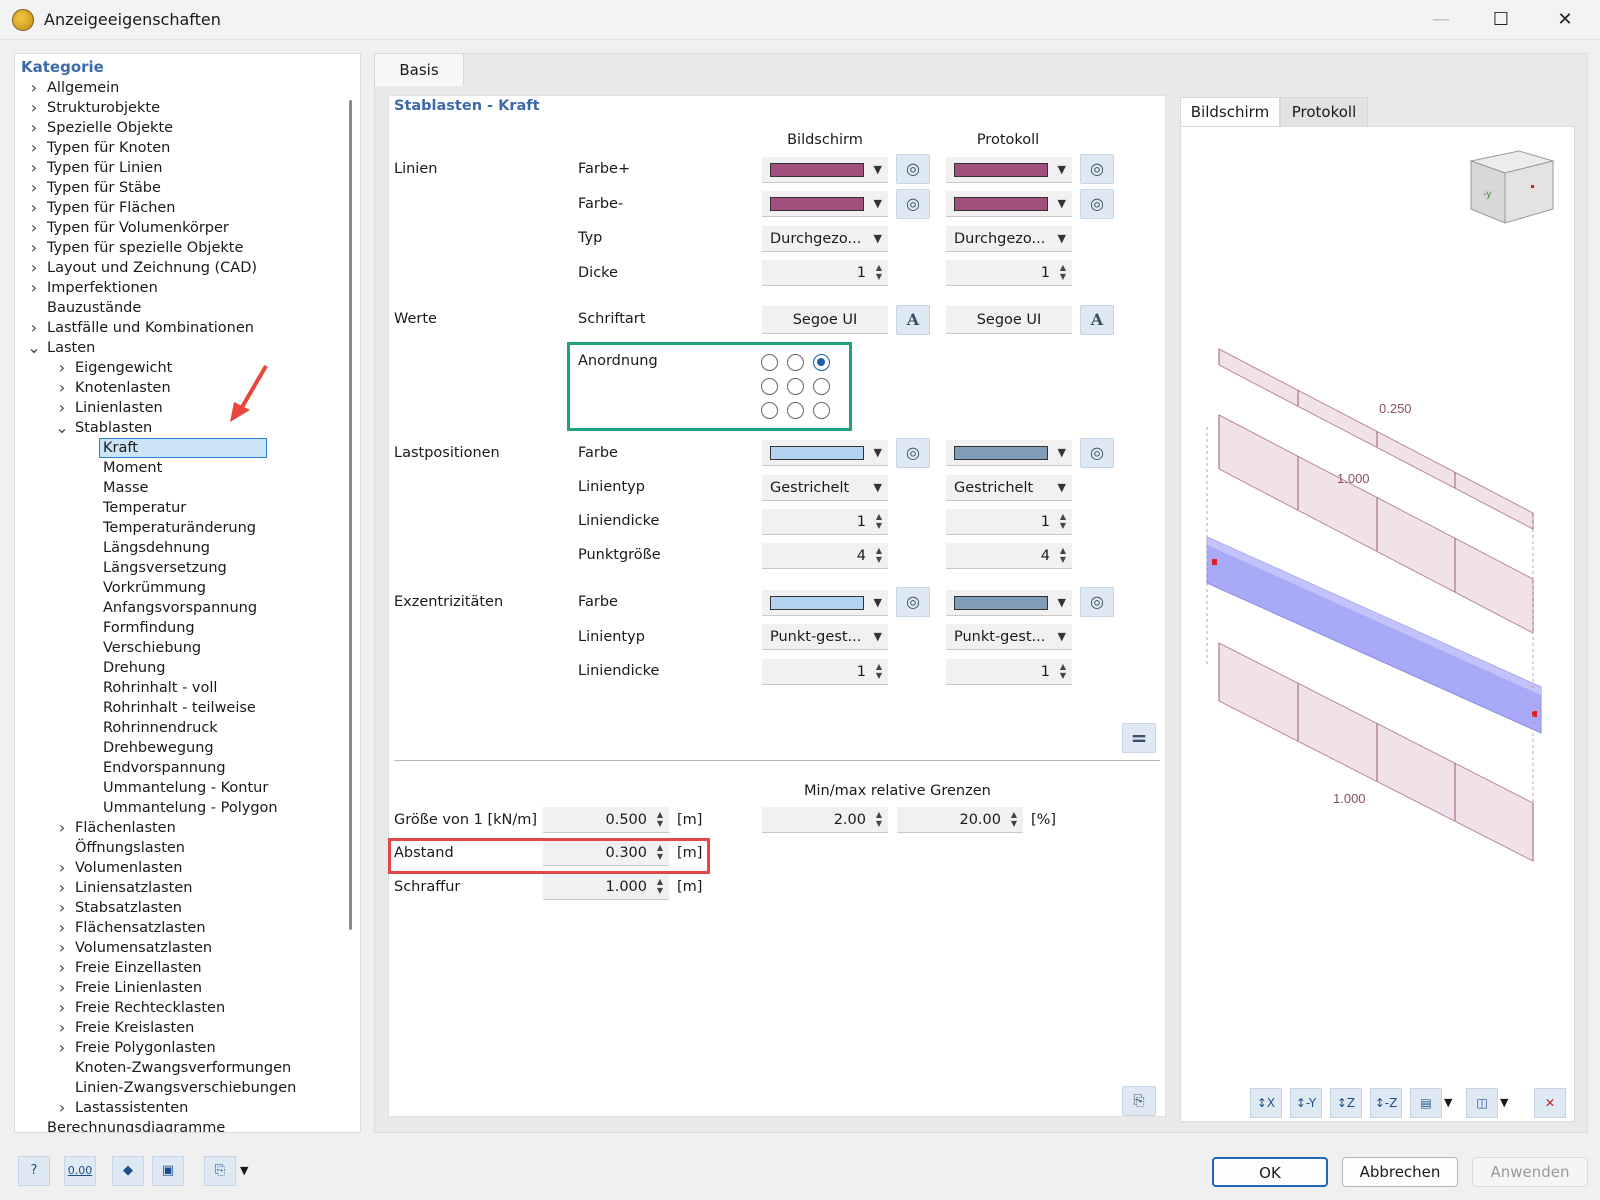 The width and height of the screenshot is (1600, 1200). What do you see at coordinates (825, 488) in the screenshot?
I see `lastpos-linetype-screen-dropdown: Gestrichelt ▼` at bounding box center [825, 488].